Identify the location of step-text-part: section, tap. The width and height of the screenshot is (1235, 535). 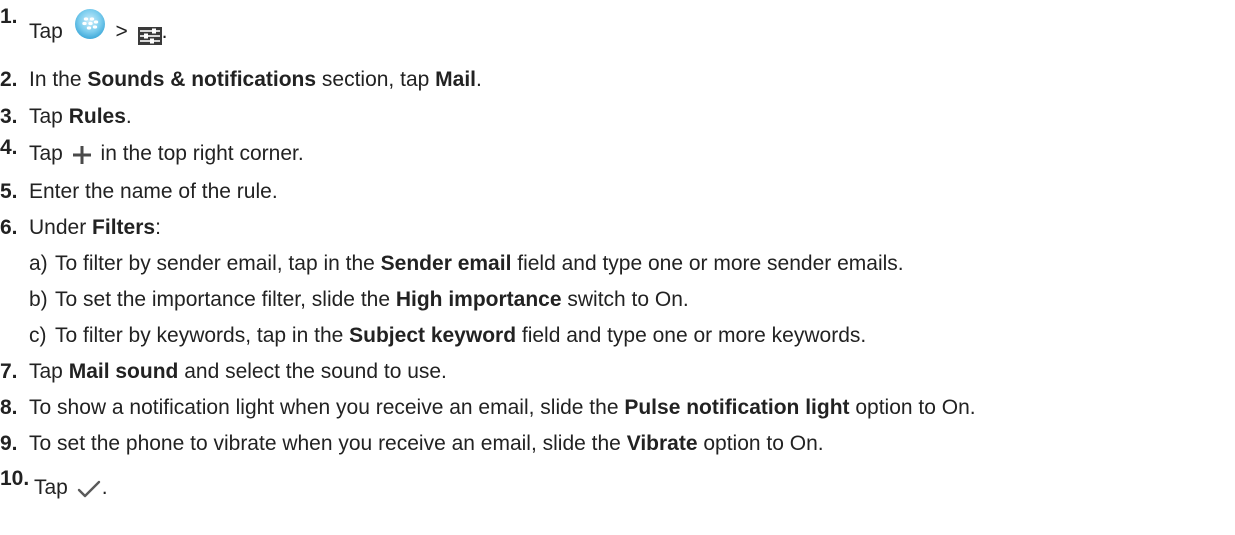
(376, 79).